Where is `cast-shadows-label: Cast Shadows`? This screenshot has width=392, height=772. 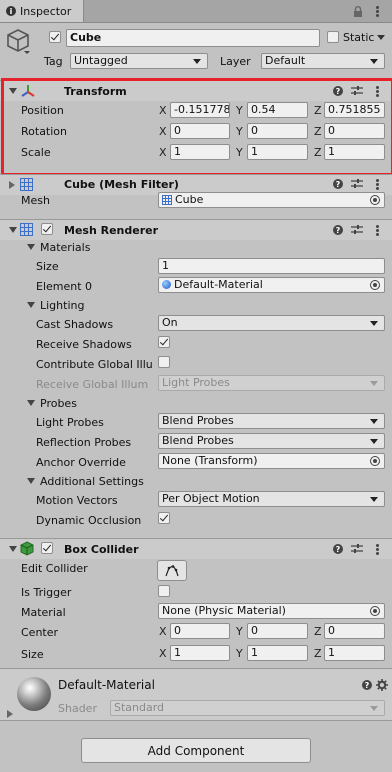 cast-shadows-label: Cast Shadows is located at coordinates (75, 324).